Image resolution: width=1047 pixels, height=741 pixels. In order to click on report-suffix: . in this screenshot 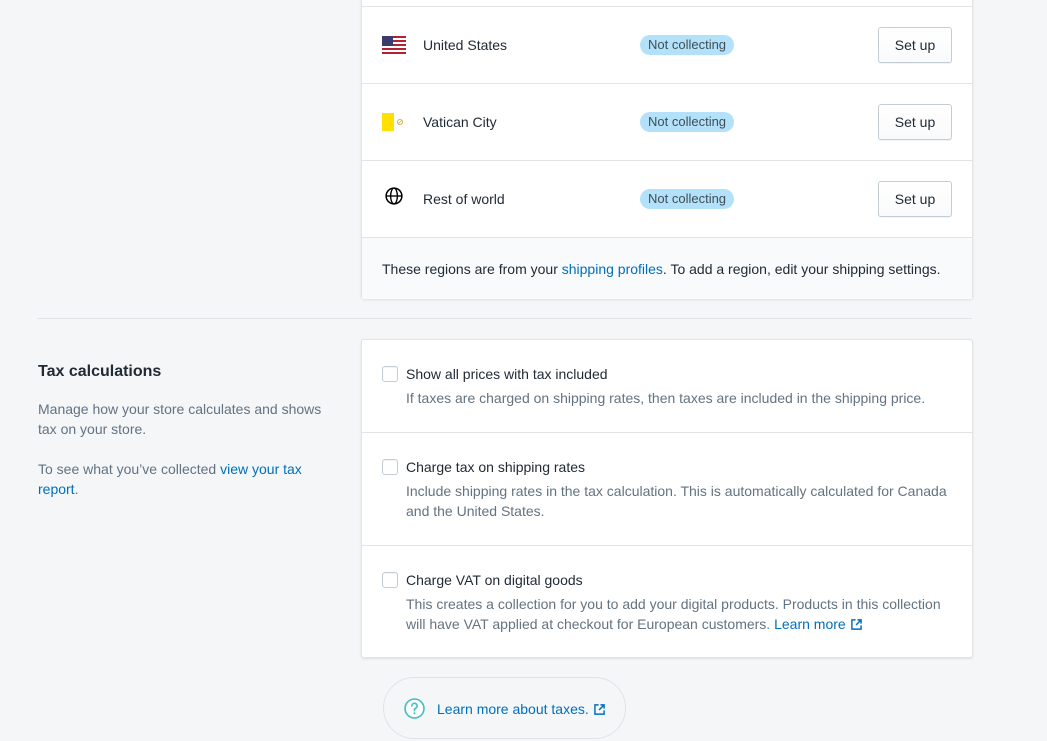, I will do `click(76, 489)`.